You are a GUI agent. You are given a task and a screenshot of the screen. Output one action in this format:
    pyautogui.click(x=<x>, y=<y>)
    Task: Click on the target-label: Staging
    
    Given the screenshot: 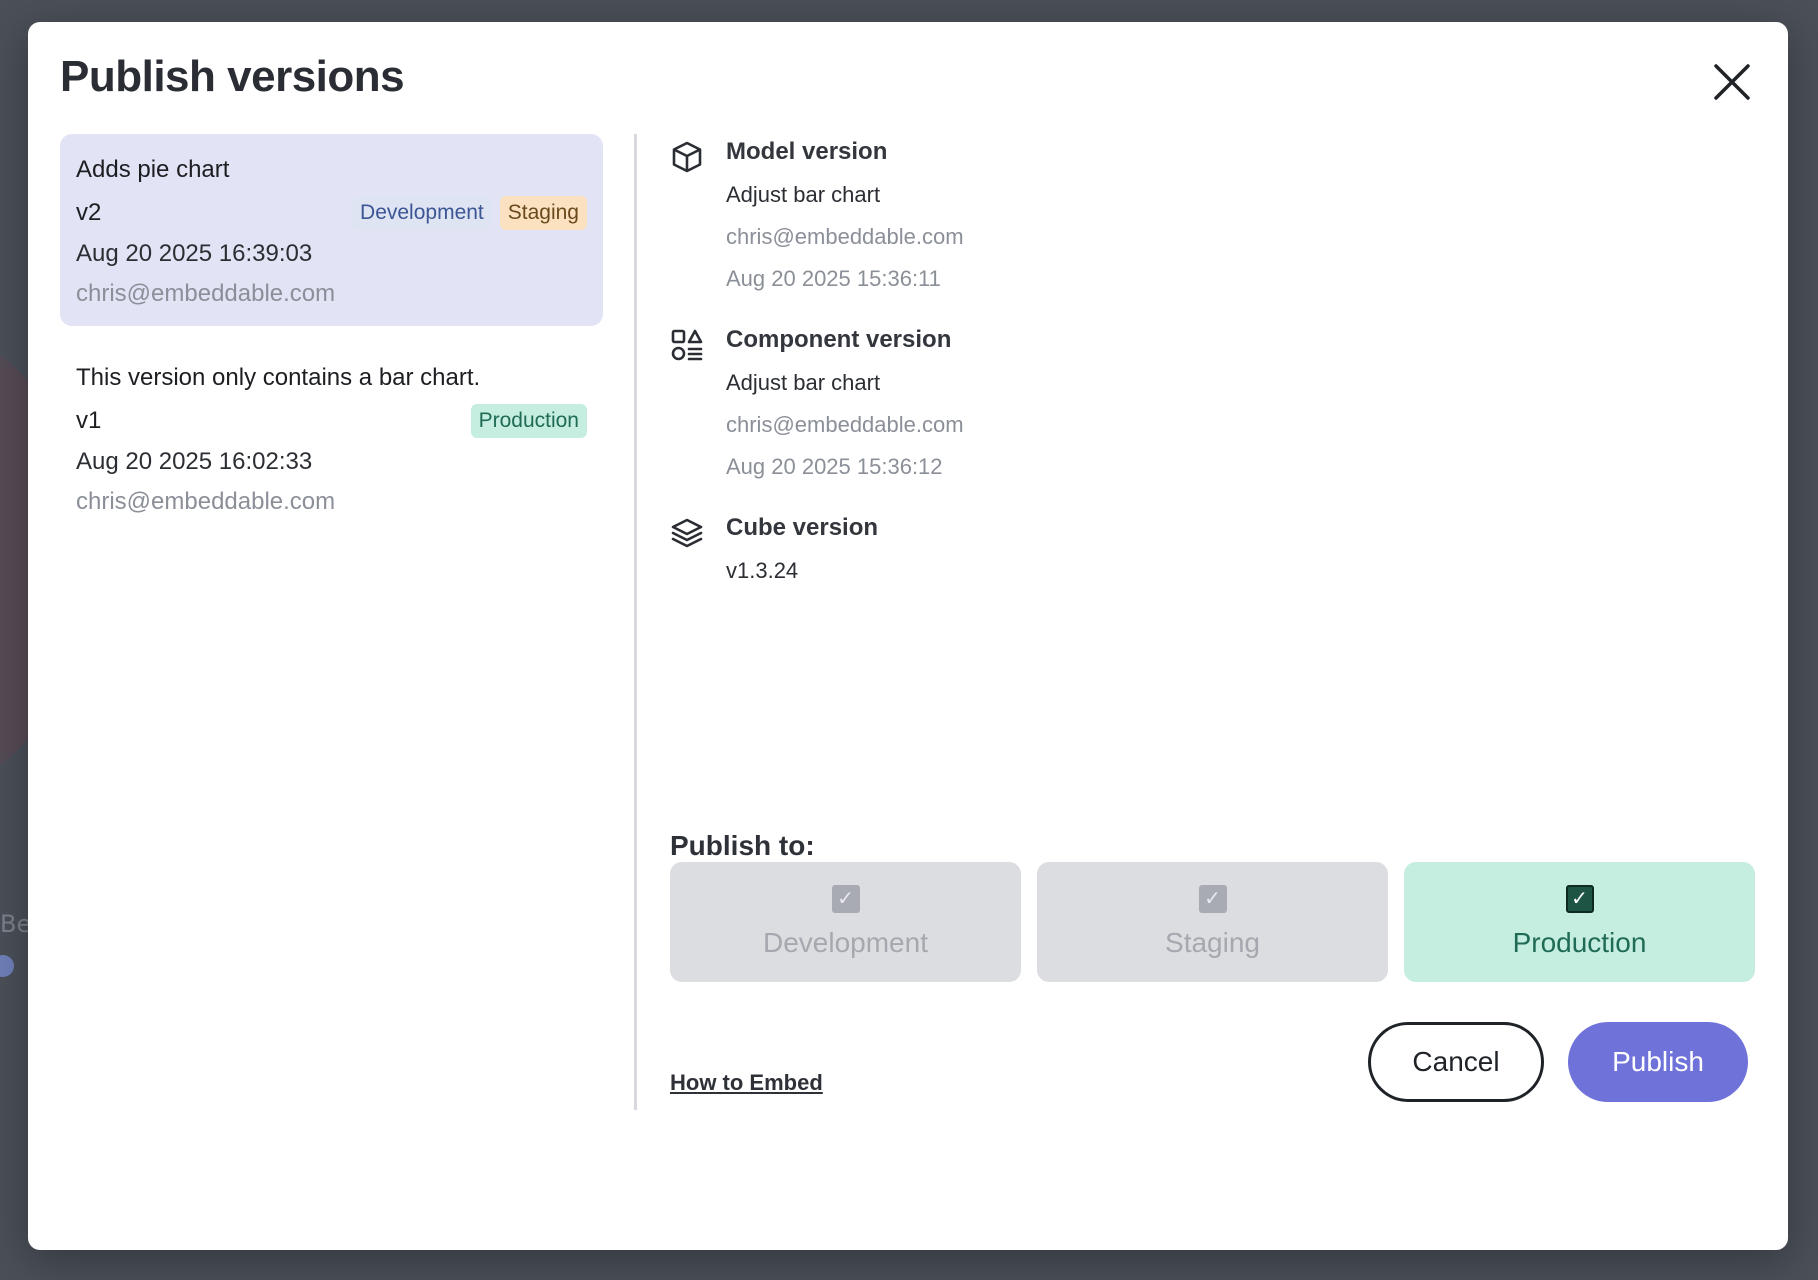 What is the action you would take?
    pyautogui.click(x=1212, y=942)
    